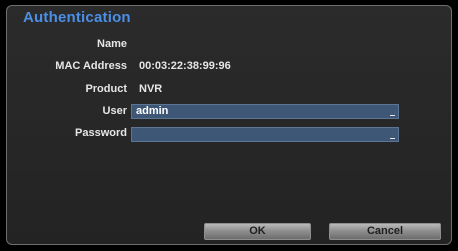 The width and height of the screenshot is (458, 251). Describe the element at coordinates (77, 17) in the screenshot. I see `dialog-title: Authentication` at that location.